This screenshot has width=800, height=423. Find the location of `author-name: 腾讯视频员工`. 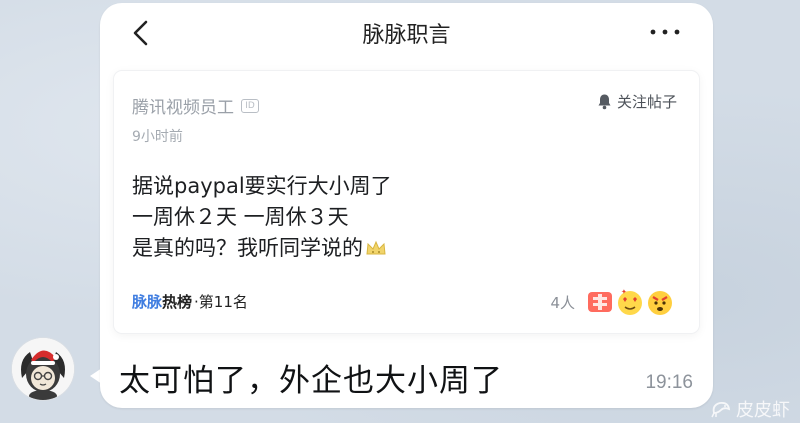

author-name: 腾讯视频员工 is located at coordinates (183, 105).